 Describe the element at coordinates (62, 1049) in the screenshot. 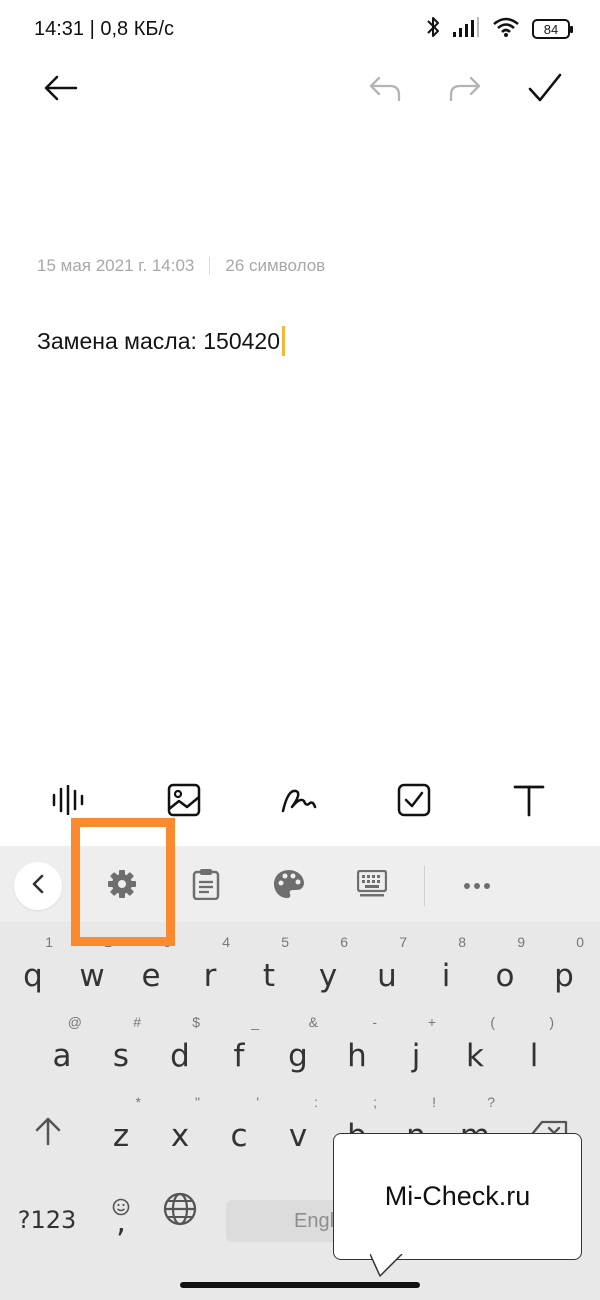

I see `key-a: @ a` at that location.